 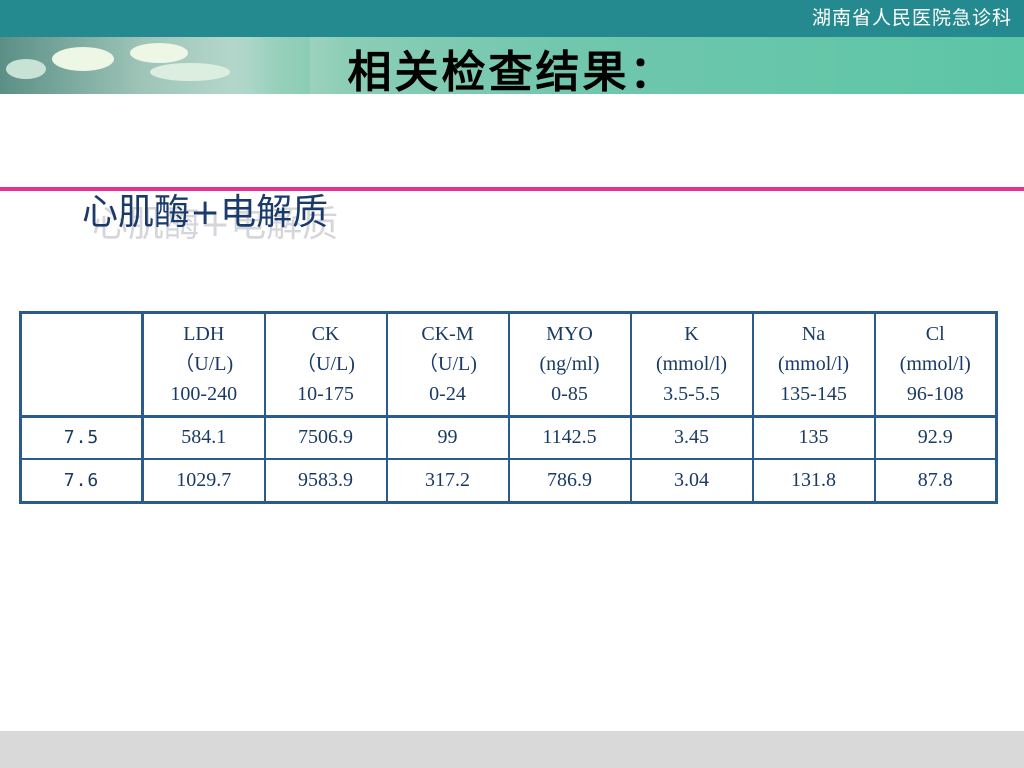 I want to click on column-name: LDH, so click(x=204, y=334).